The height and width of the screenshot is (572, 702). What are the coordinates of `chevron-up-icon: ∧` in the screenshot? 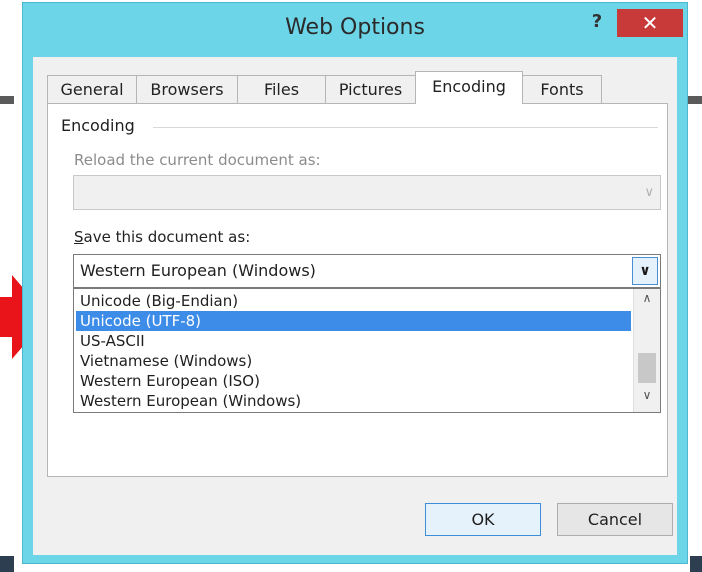 It's located at (647, 302).